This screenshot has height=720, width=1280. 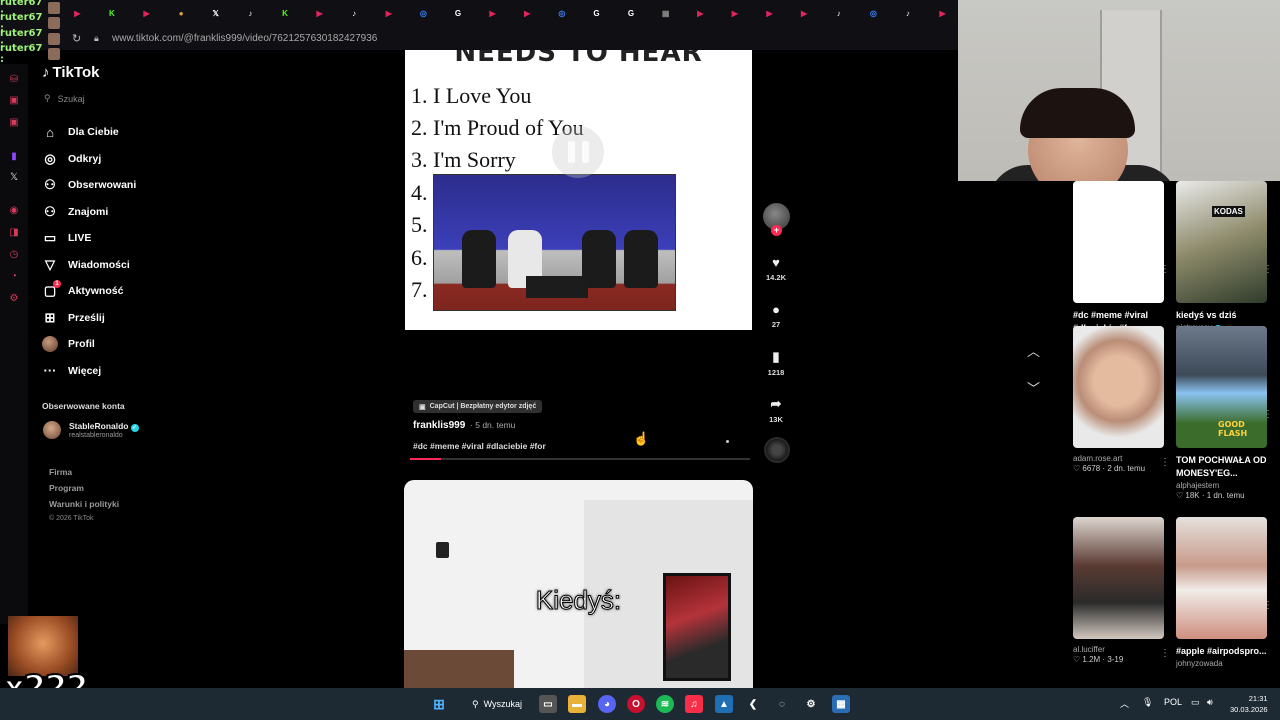 What do you see at coordinates (776, 230) in the screenshot?
I see `follow-plus-icon: +` at bounding box center [776, 230].